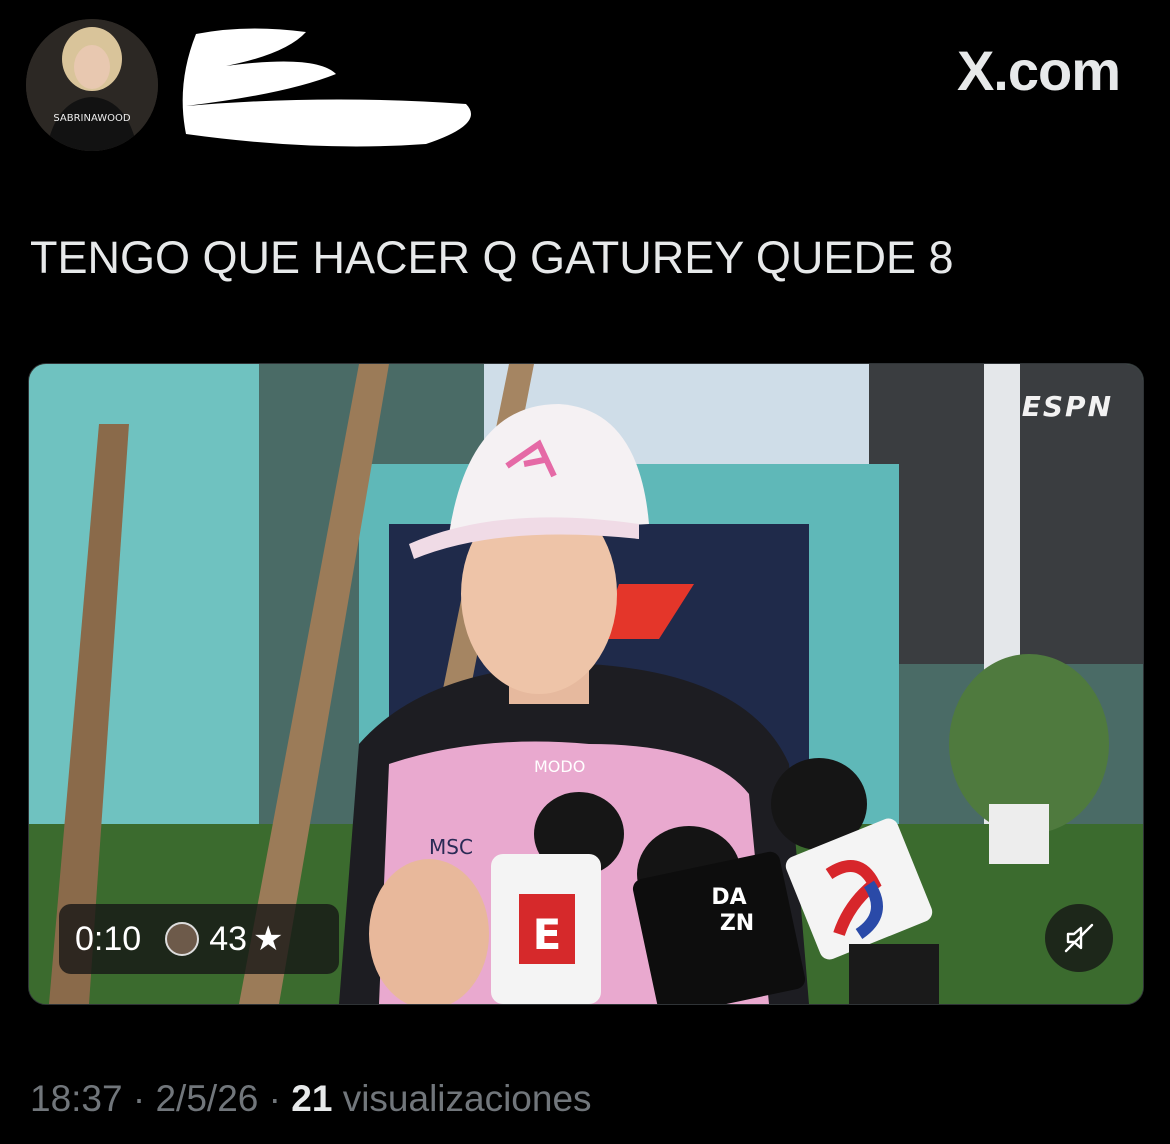 Image resolution: width=1170 pixels, height=1144 pixels. I want to click on avatar-image: SABRINAWOOD, so click(92, 85).